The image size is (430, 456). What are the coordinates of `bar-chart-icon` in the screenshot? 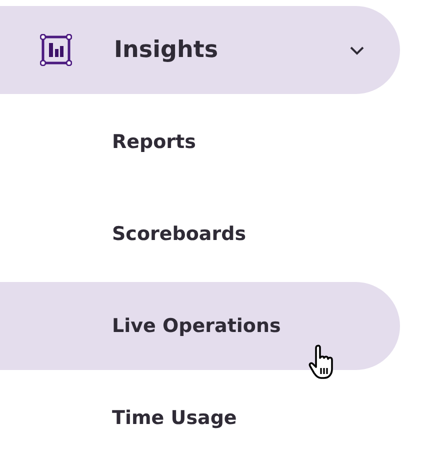 It's located at (56, 50).